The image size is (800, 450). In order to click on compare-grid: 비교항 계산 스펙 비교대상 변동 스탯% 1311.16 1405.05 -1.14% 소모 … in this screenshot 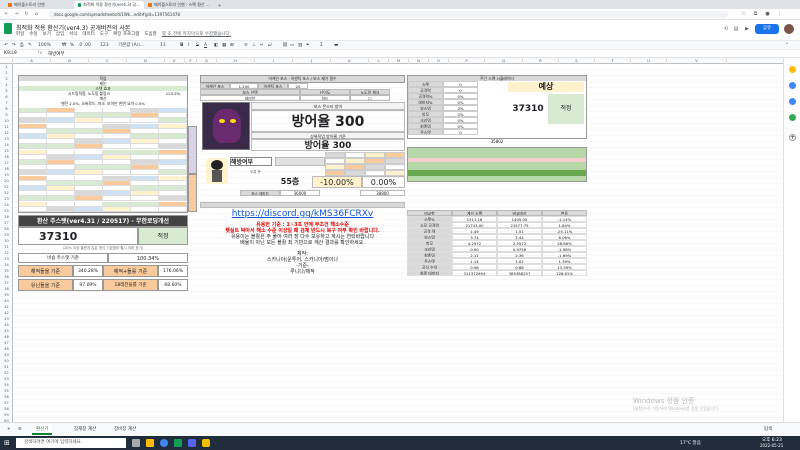, I will do `click(497, 245)`.